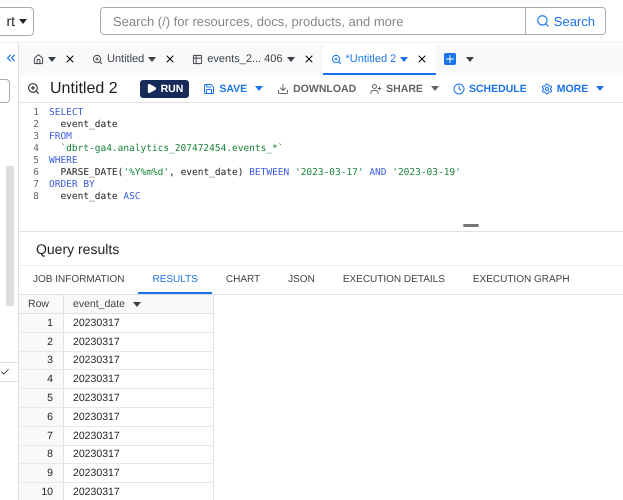  What do you see at coordinates (151, 88) in the screenshot?
I see `play-icon` at bounding box center [151, 88].